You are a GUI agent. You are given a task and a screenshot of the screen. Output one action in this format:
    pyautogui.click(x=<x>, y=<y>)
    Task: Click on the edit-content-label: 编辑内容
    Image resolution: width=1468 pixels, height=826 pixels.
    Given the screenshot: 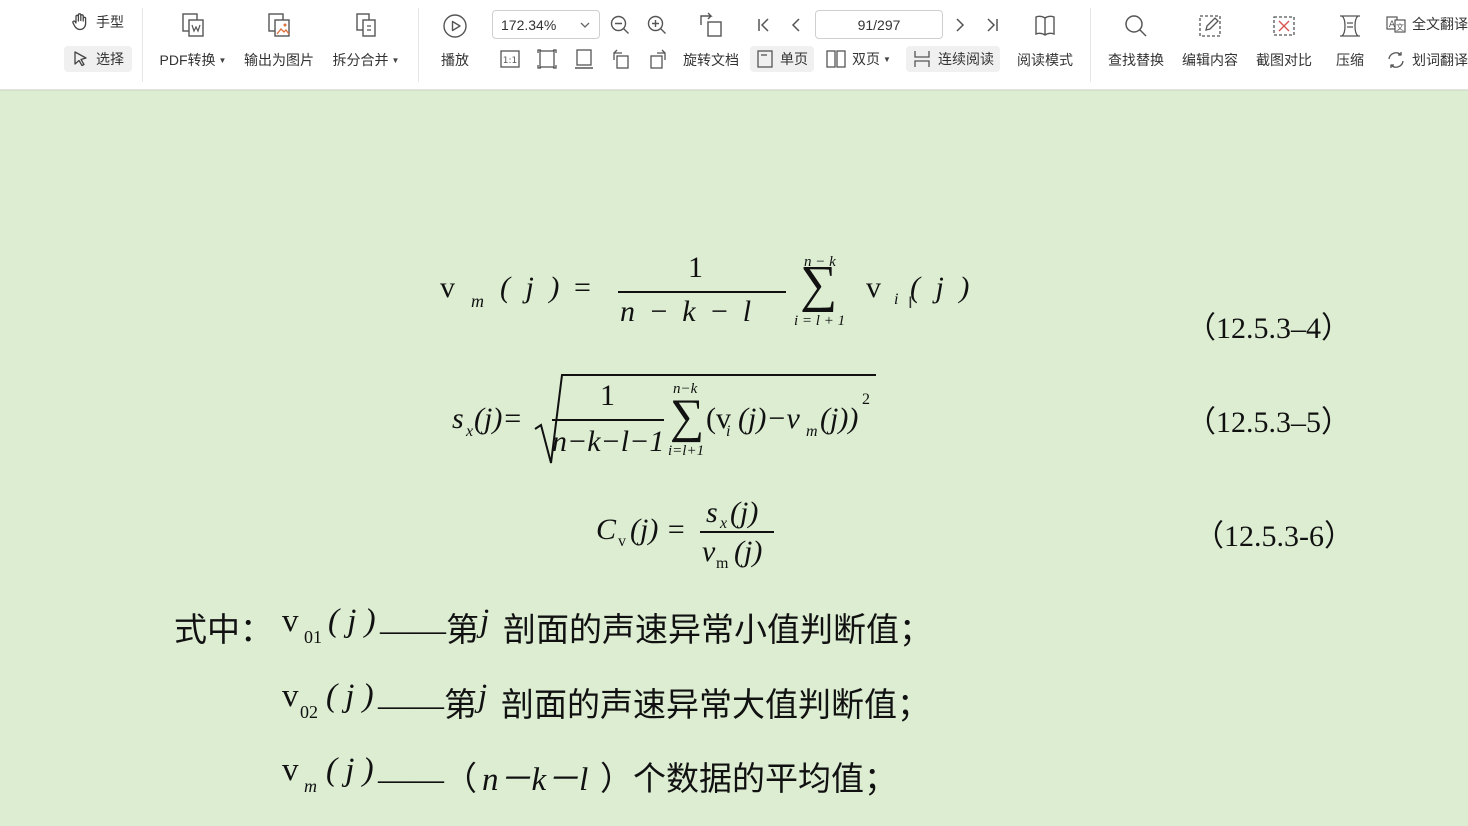 What is the action you would take?
    pyautogui.click(x=1210, y=60)
    